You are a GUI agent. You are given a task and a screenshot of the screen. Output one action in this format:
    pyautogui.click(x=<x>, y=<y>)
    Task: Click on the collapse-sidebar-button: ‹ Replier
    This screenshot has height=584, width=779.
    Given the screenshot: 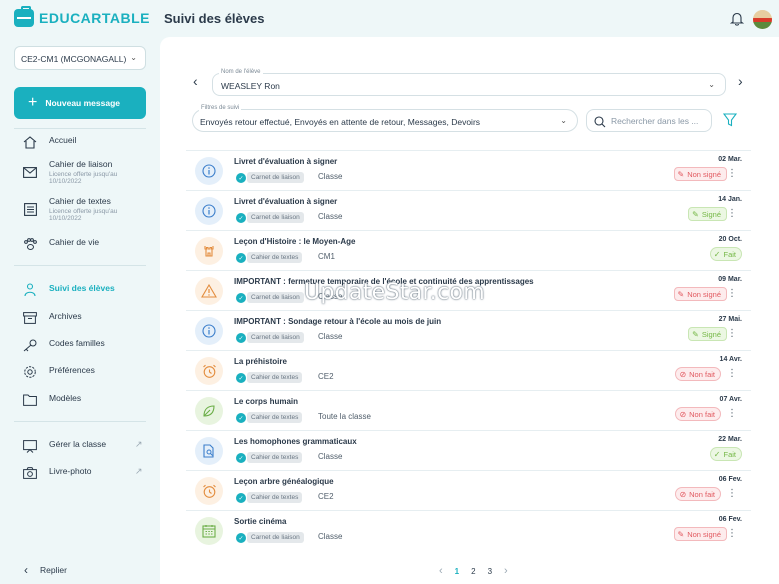 What is the action you would take?
    pyautogui.click(x=45, y=570)
    